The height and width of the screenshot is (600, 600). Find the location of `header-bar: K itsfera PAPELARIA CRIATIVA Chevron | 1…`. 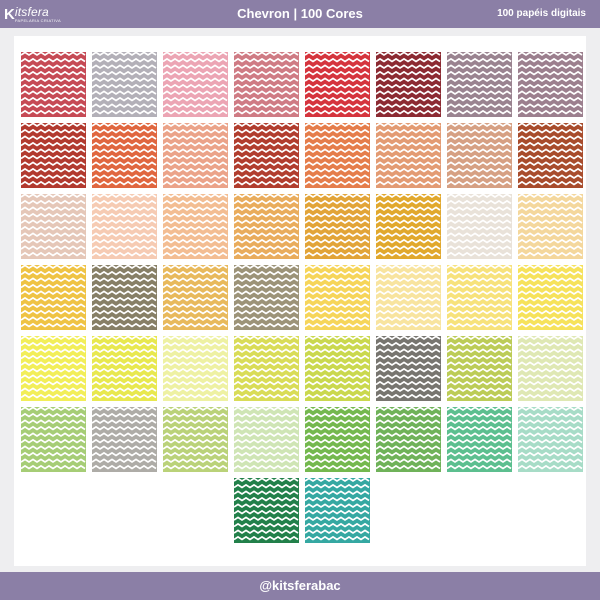

header-bar: K itsfera PAPELARIA CRIATIVA Chevron | 1… is located at coordinates (300, 14).